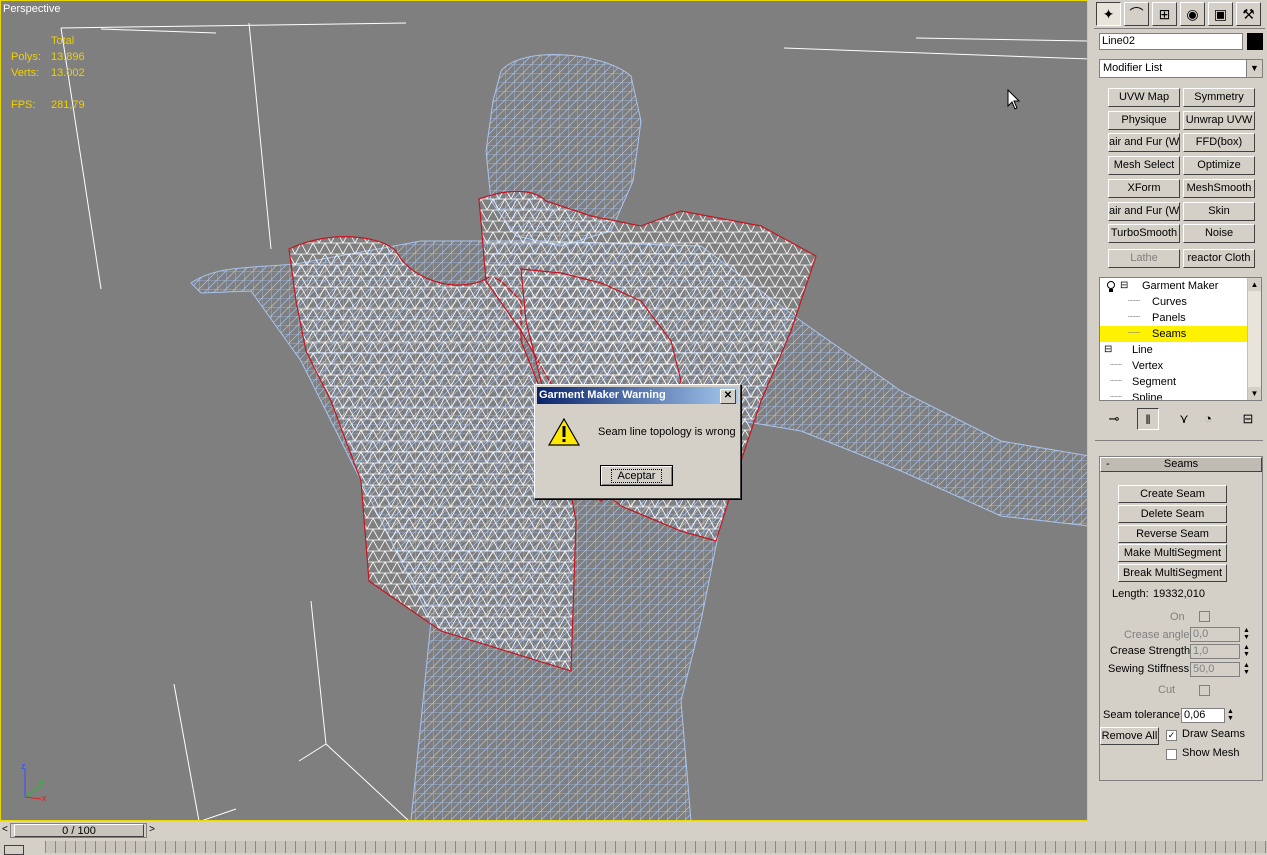  What do you see at coordinates (23, 105) in the screenshot?
I see `stats-fps-label: FPS:` at bounding box center [23, 105].